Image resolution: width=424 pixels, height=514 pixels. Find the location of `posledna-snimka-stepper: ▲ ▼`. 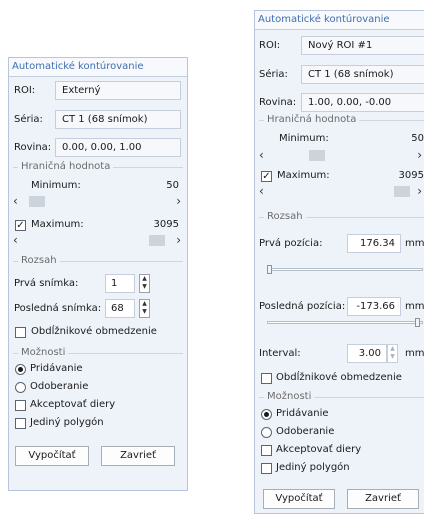

posledna-snimka-stepper: ▲ ▼ is located at coordinates (144, 308).